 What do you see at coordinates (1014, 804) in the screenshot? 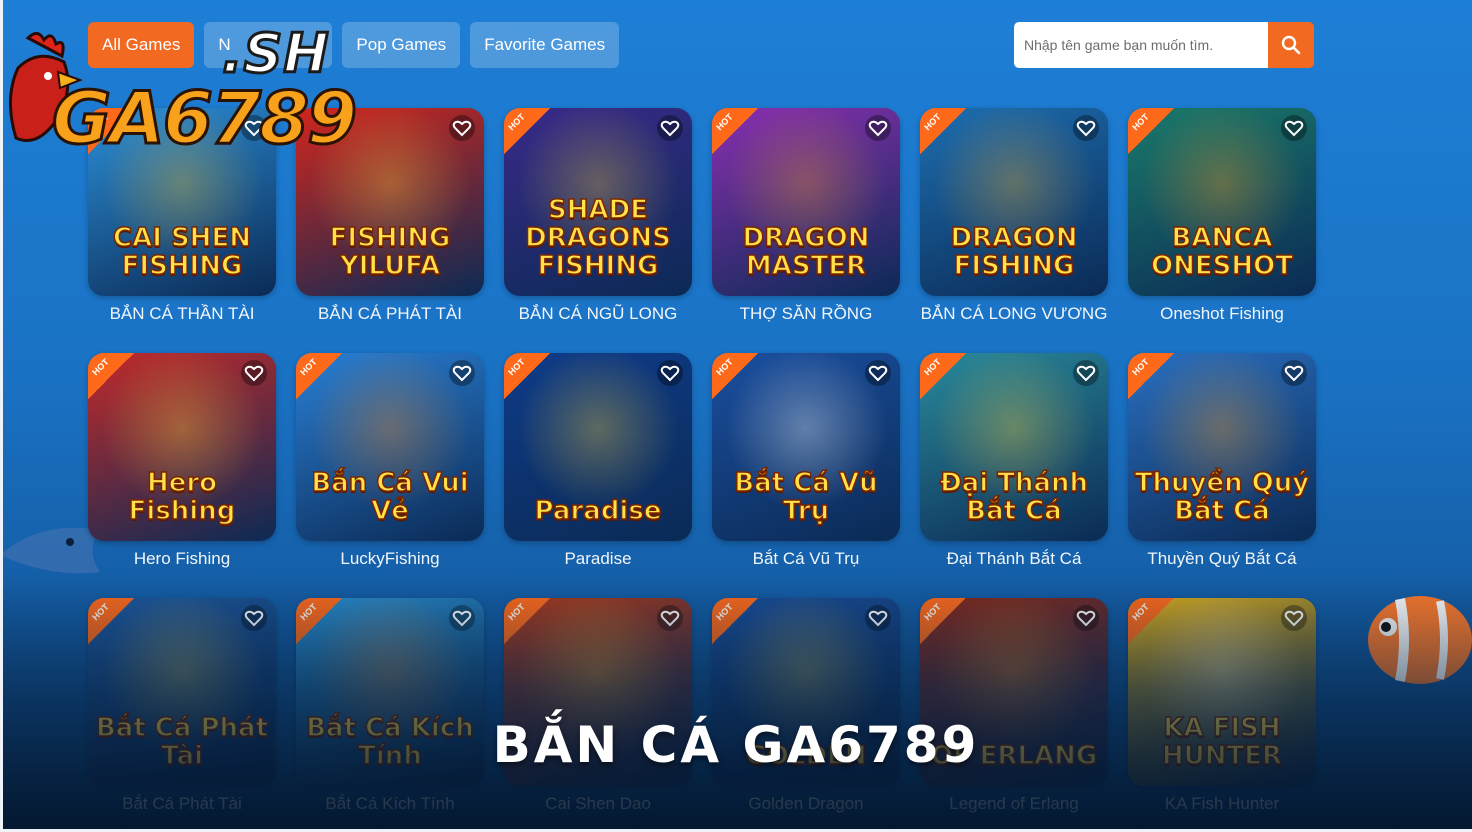
I see `game-name: Legend of Erlang` at bounding box center [1014, 804].